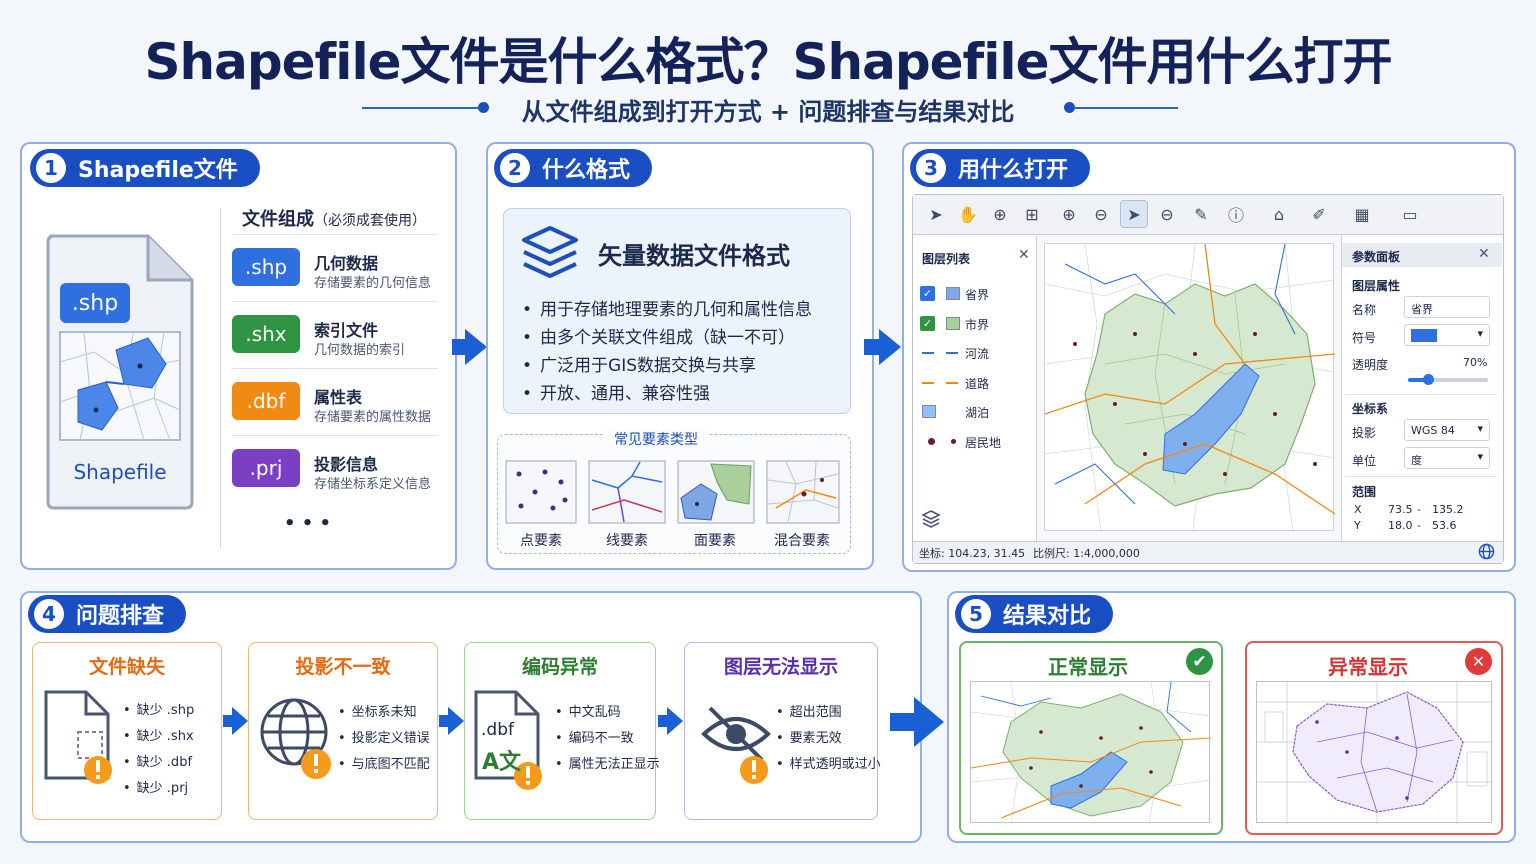 Image resolution: width=1536 pixels, height=864 pixels. I want to click on map-canvas, so click(1190, 388).